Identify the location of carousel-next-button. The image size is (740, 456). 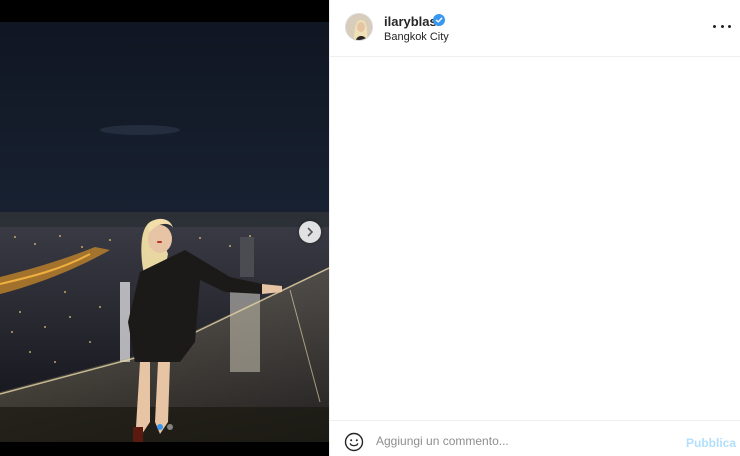
(310, 232).